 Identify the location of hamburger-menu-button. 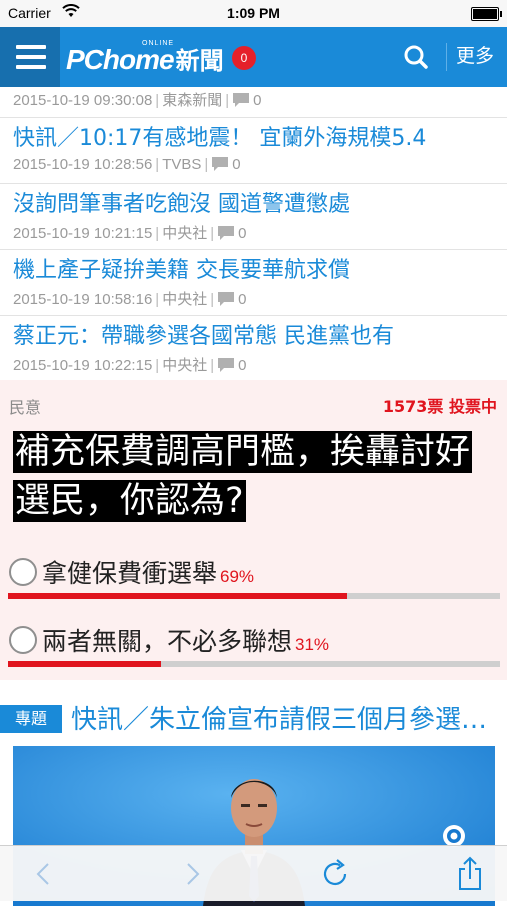
(30, 57).